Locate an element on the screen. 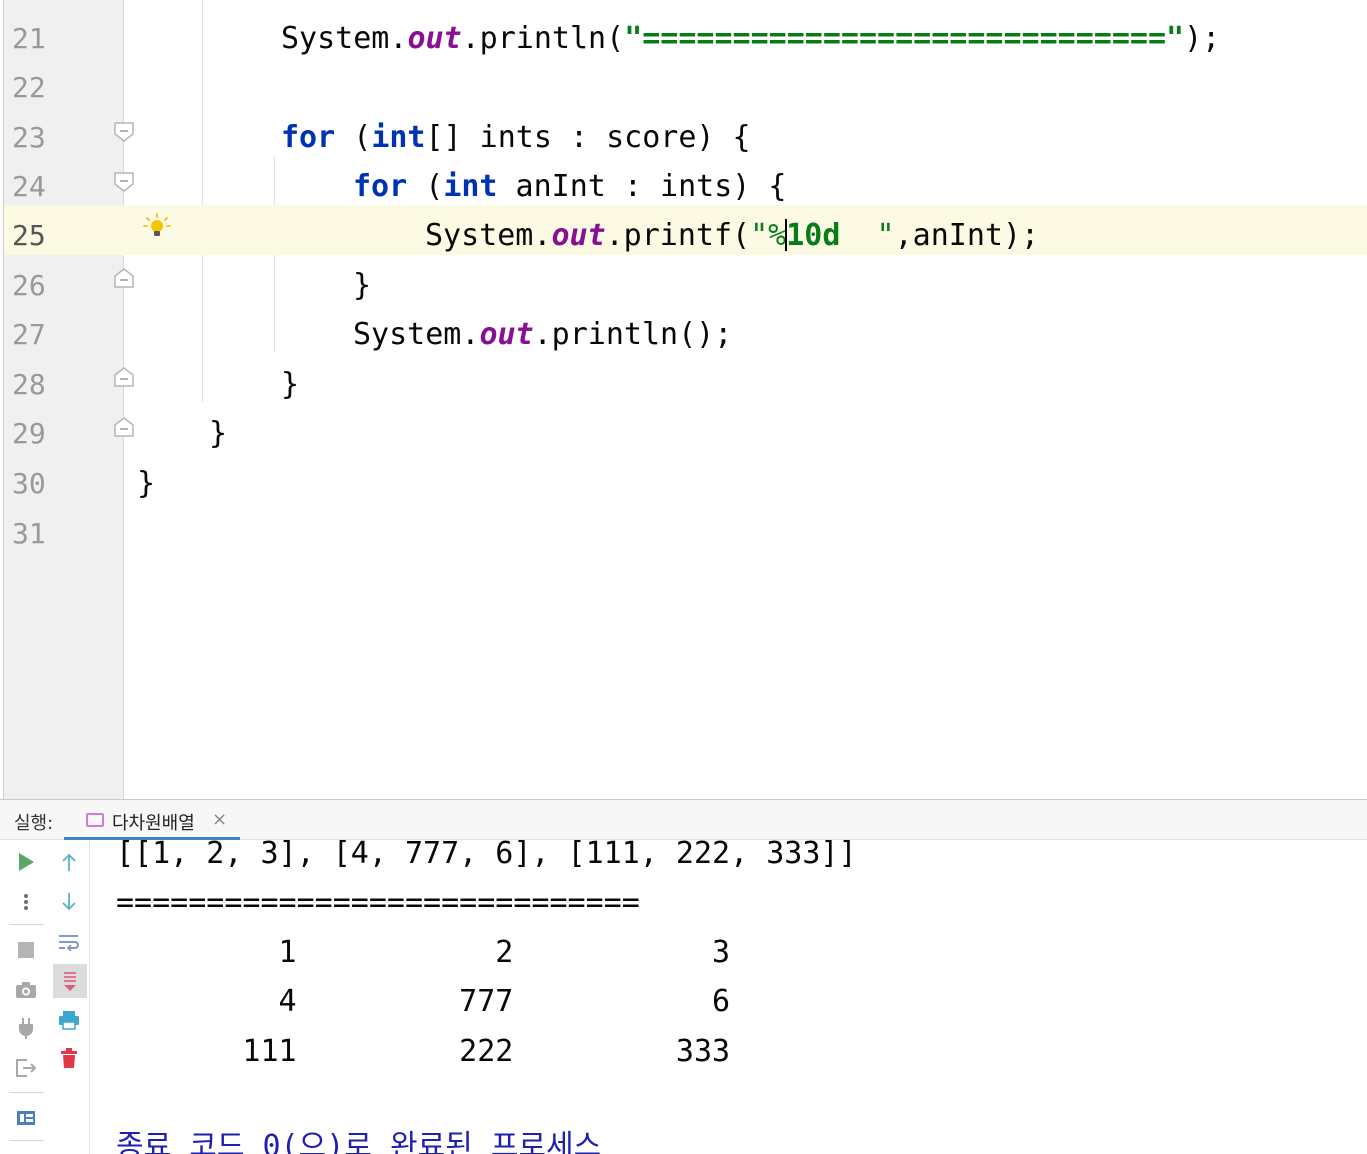  more-icon is located at coordinates (26, 902).